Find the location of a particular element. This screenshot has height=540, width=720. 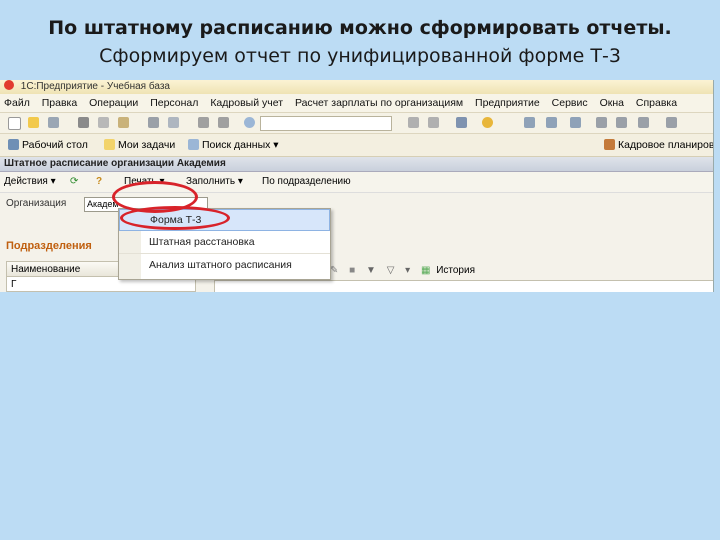

actions-label: Действия is located at coordinates (26, 181).